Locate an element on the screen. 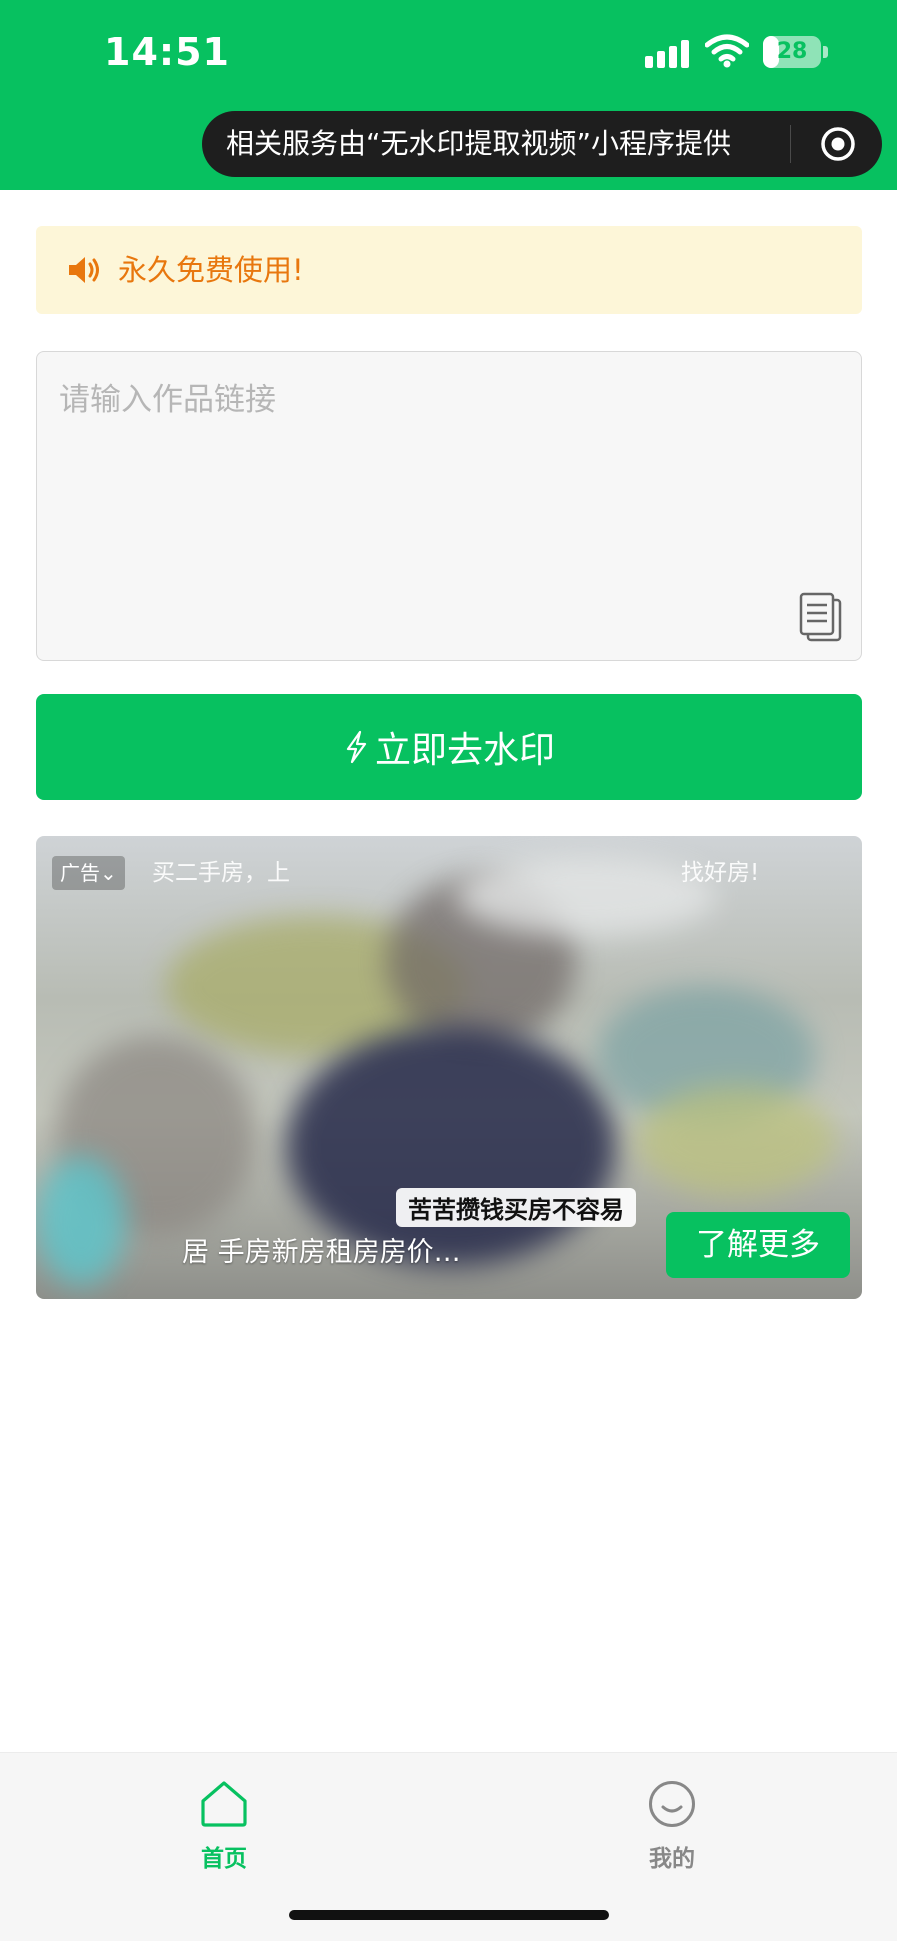  clipboard-icon is located at coordinates (821, 618).